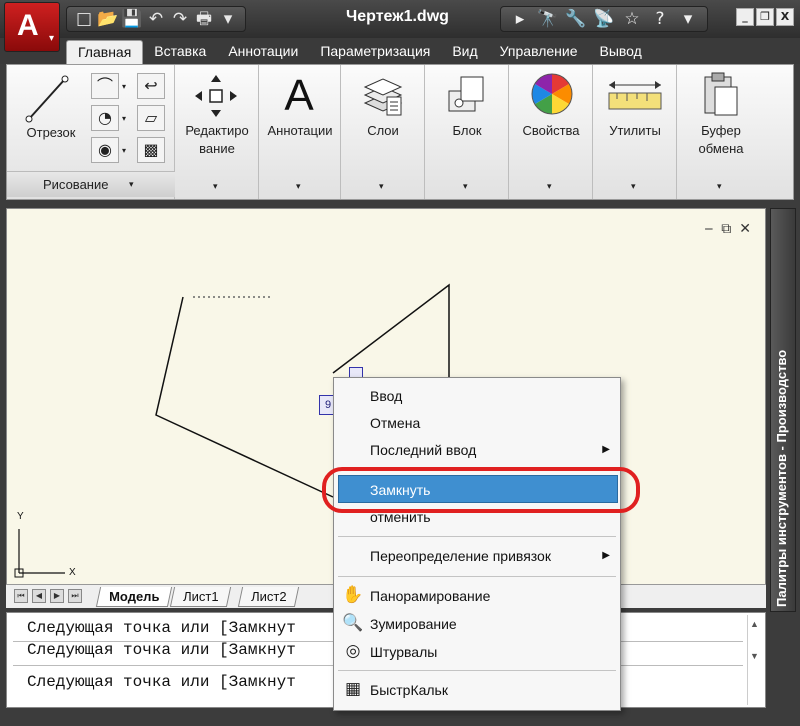 Image resolution: width=800 pixels, height=726 pixels. Describe the element at coordinates (397, 16) in the screenshot. I see `window-title: Чертеж1.dwg` at that location.